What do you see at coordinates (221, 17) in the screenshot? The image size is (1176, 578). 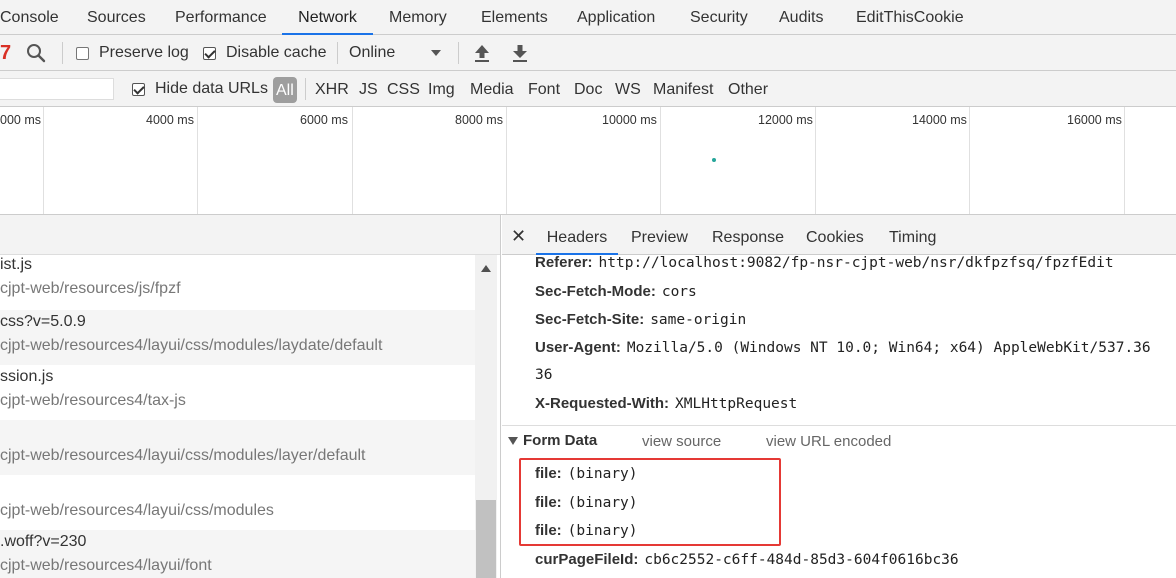 I see `tab-performance: Performance` at bounding box center [221, 17].